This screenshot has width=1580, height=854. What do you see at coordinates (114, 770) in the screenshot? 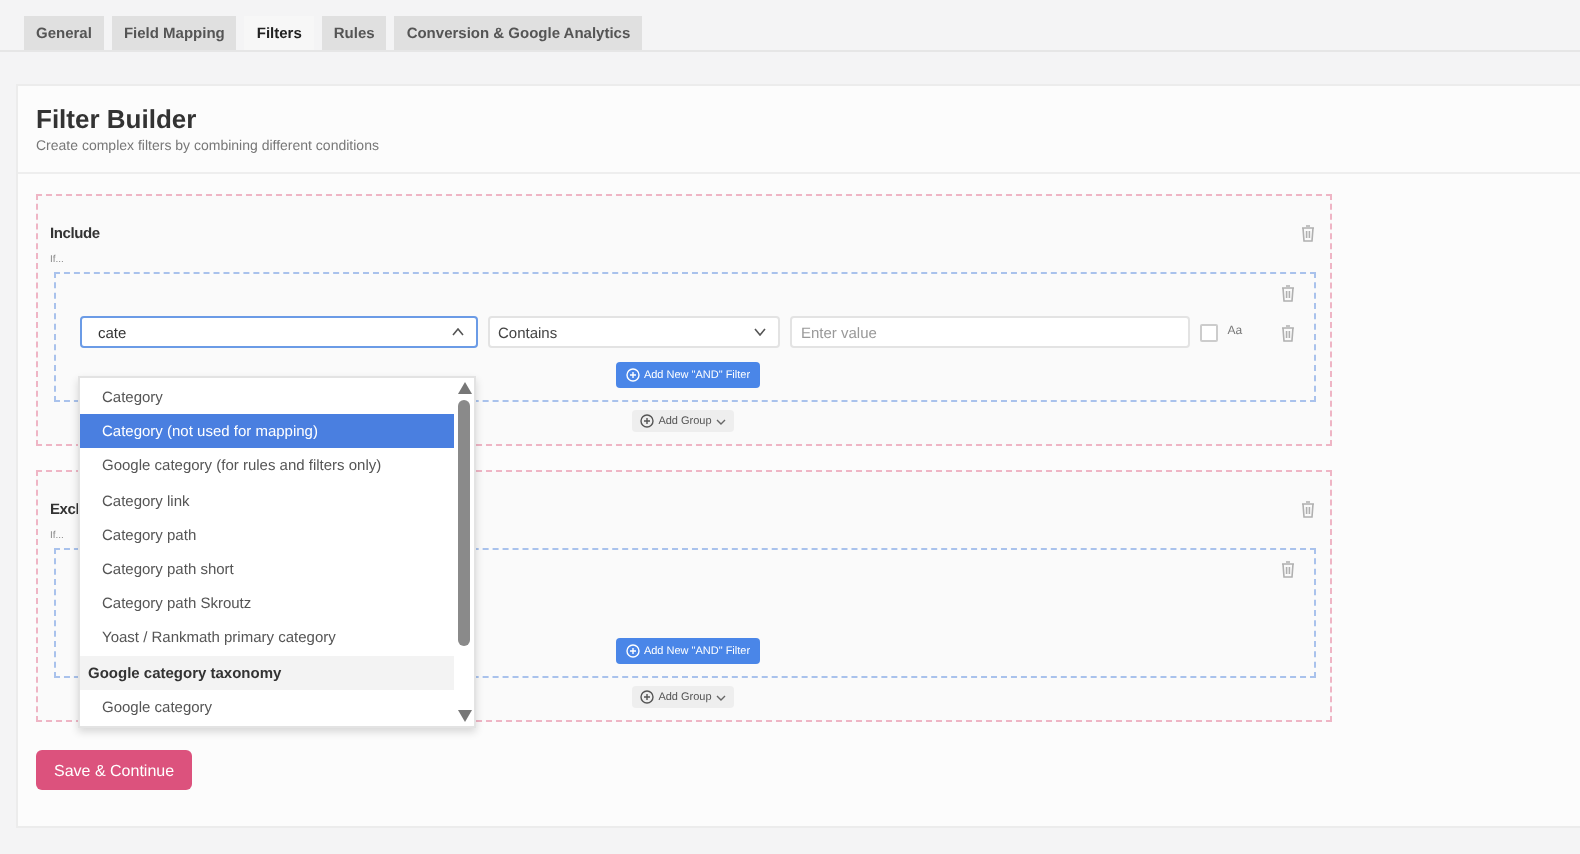
I see `save-continue-button: Save & Continue` at bounding box center [114, 770].